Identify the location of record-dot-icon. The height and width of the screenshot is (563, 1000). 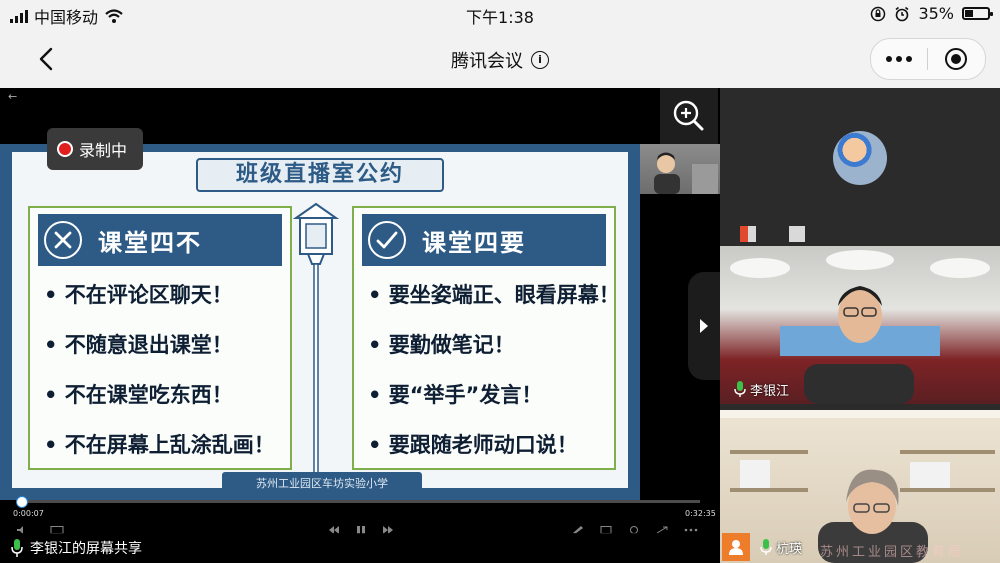
(65, 149).